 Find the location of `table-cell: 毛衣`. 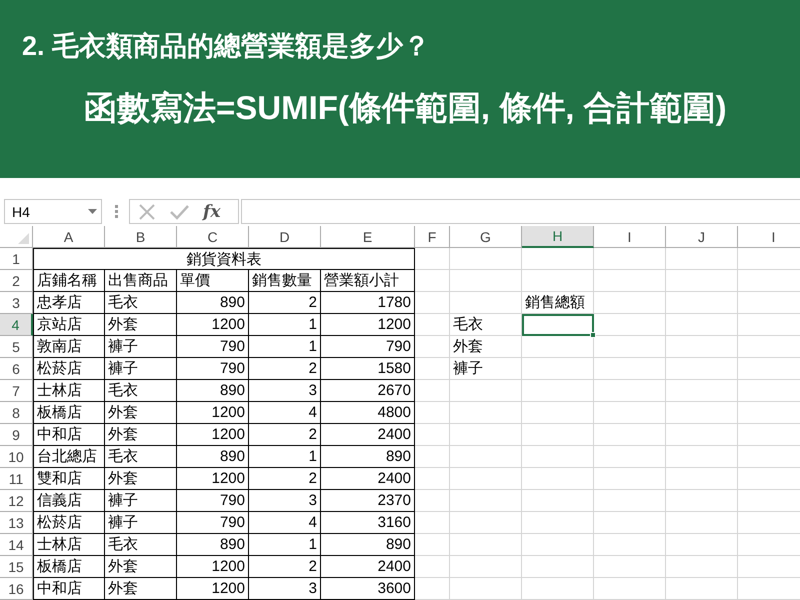

table-cell: 毛衣 is located at coordinates (141, 545).